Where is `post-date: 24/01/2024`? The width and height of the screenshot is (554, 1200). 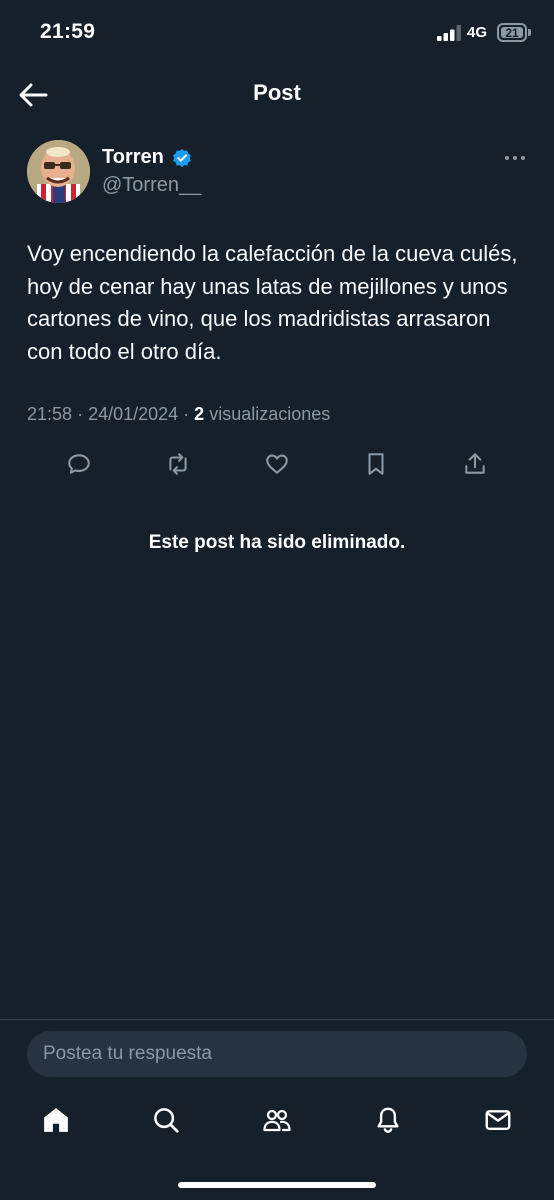
post-date: 24/01/2024 is located at coordinates (133, 414).